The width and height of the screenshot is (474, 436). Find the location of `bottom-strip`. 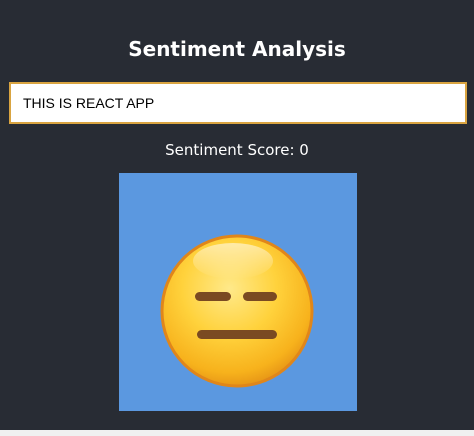

bottom-strip is located at coordinates (237, 433).